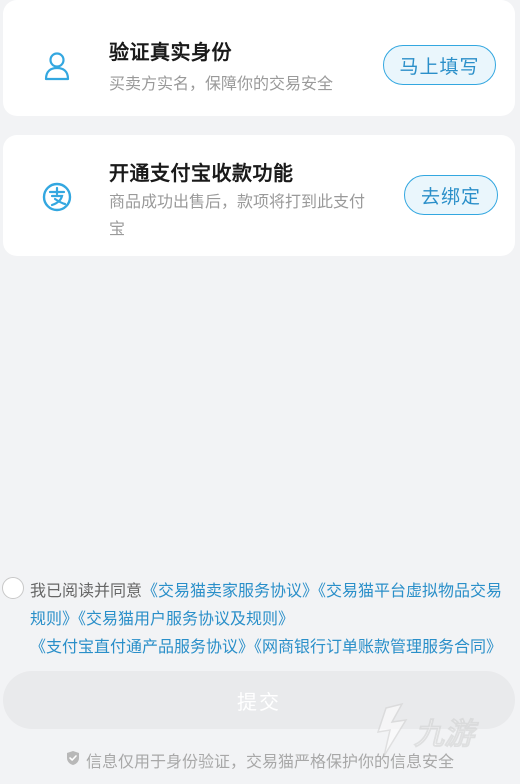  Describe the element at coordinates (186, 618) in the screenshot. I see `agreement-link-user-service: 《交易猫用户服务协议及规则》` at that location.